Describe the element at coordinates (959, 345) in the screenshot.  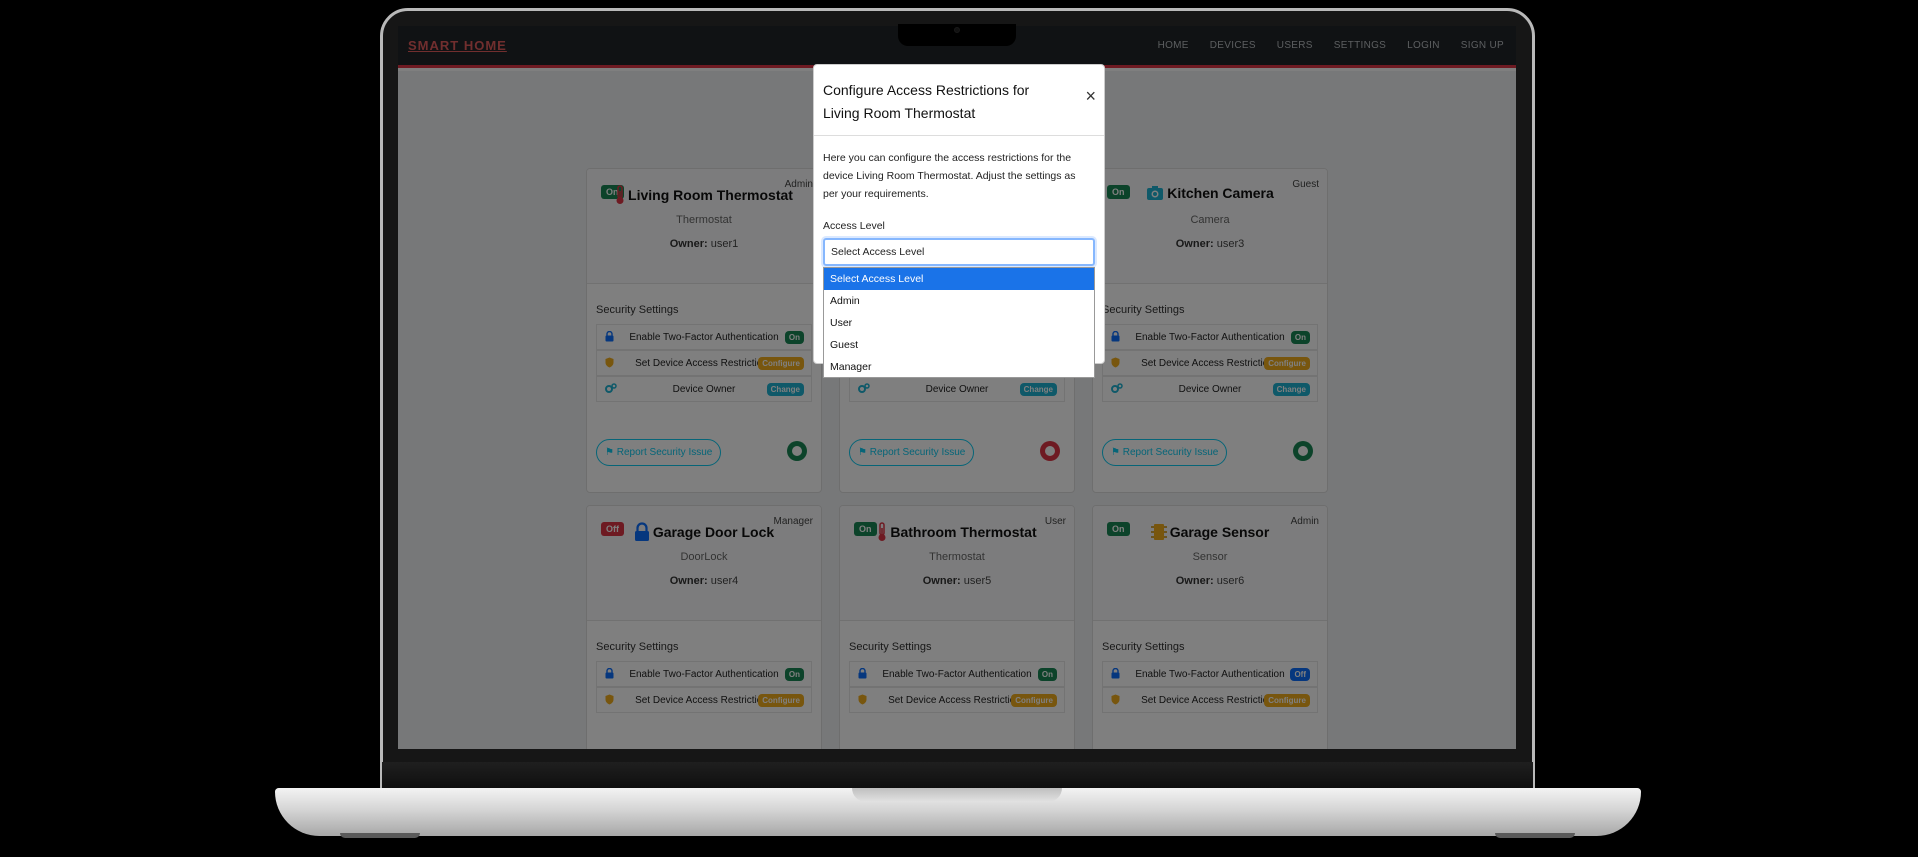
I see `option-guest: Guest` at that location.